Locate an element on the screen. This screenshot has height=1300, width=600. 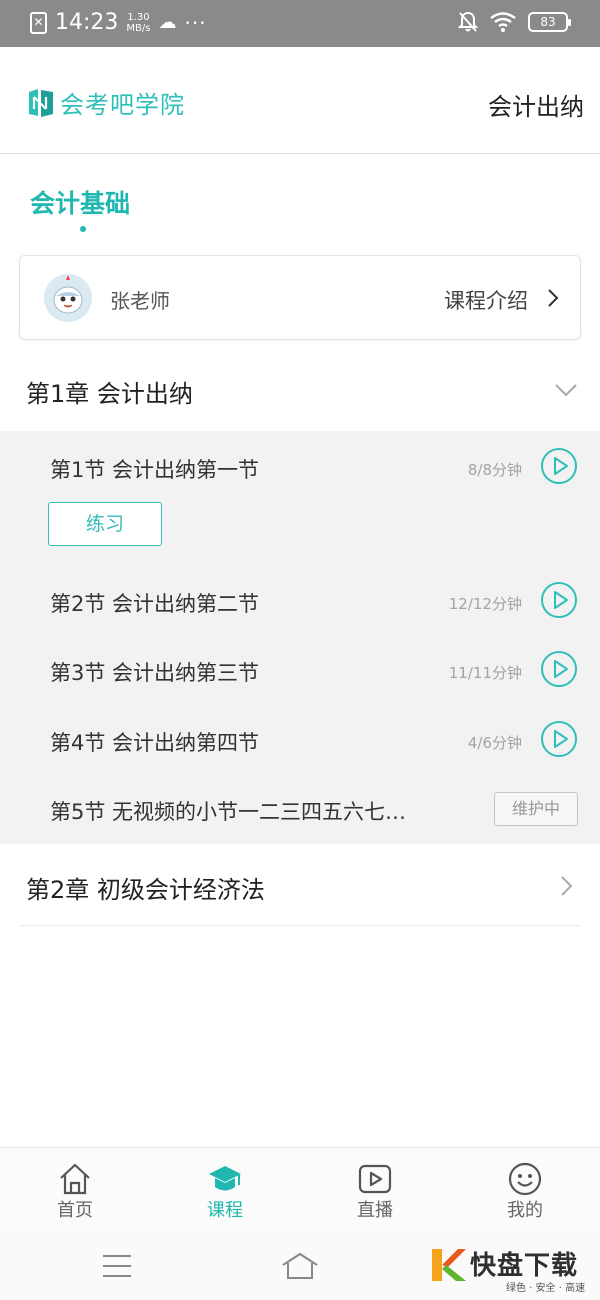
divider is located at coordinates (300, 925).